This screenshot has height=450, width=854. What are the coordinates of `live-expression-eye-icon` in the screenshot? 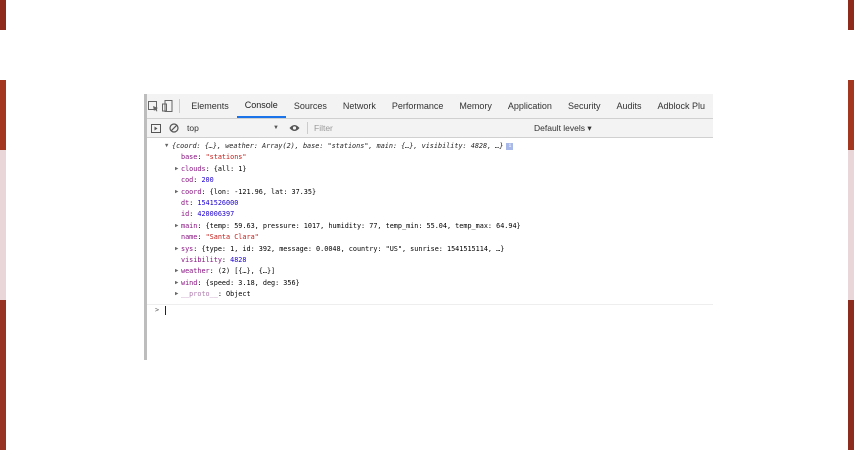 It's located at (294, 128).